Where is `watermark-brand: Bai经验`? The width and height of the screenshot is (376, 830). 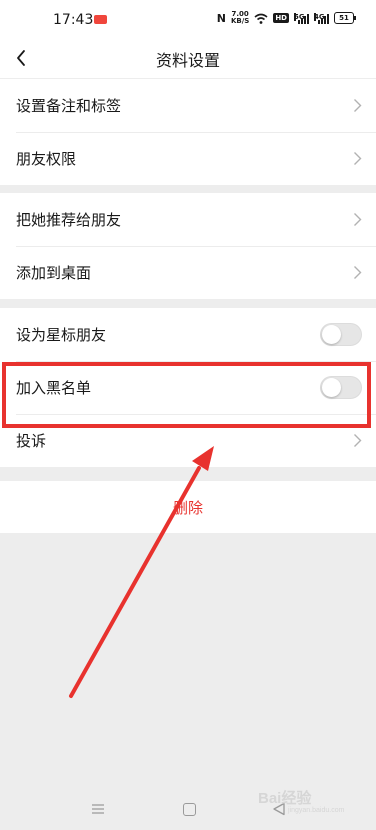
watermark-brand: Bai经验 is located at coordinates (285, 798).